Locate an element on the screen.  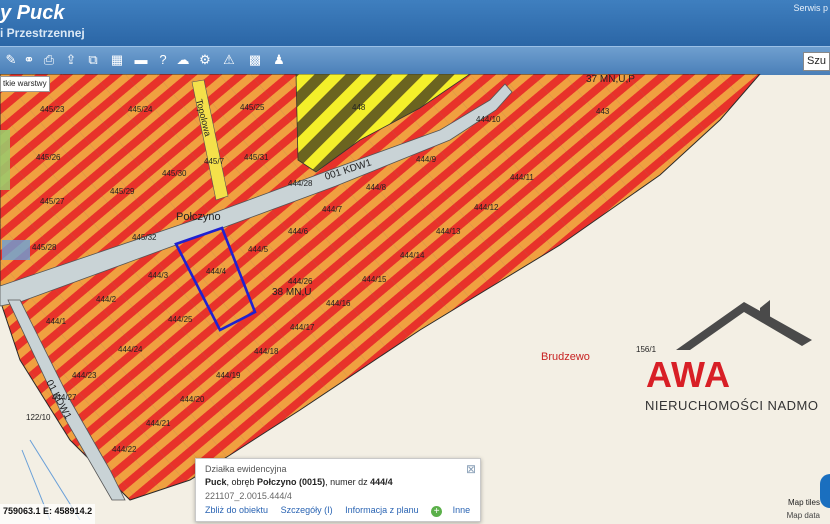
parcel-label: 122/10 is located at coordinates (38, 417).